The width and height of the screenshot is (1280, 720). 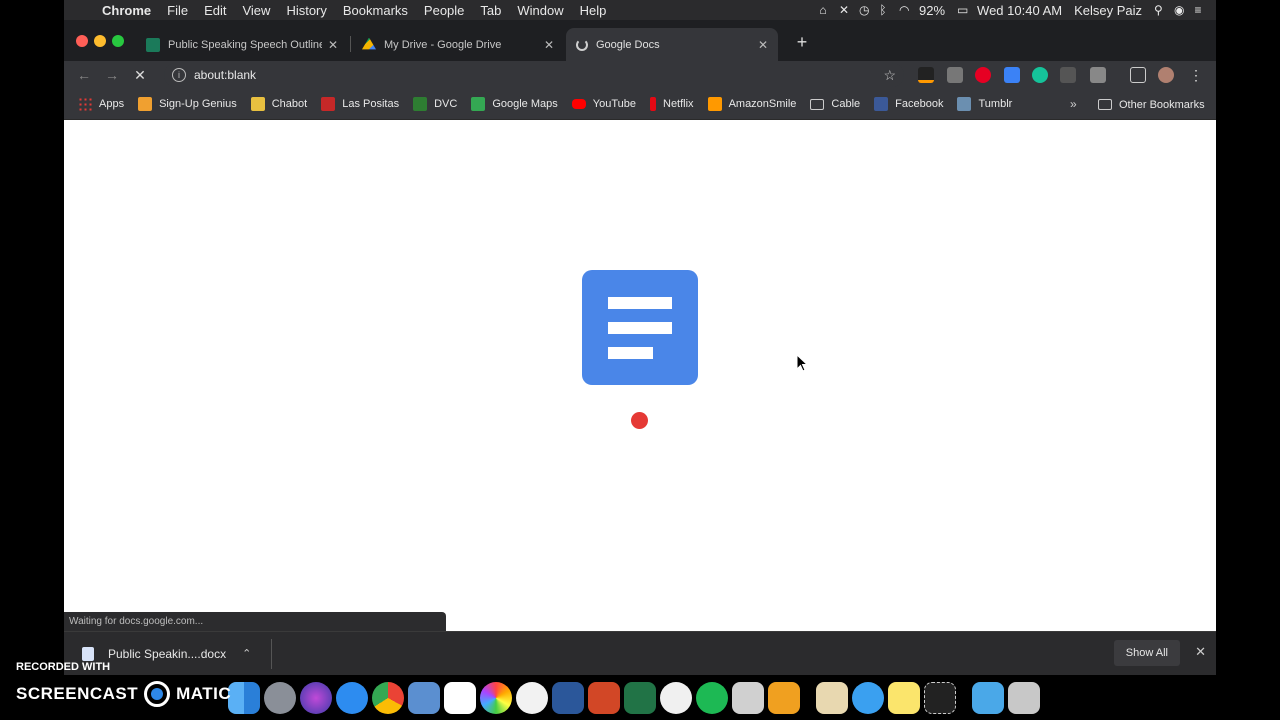 I want to click on excel-icon, so click(x=640, y=698).